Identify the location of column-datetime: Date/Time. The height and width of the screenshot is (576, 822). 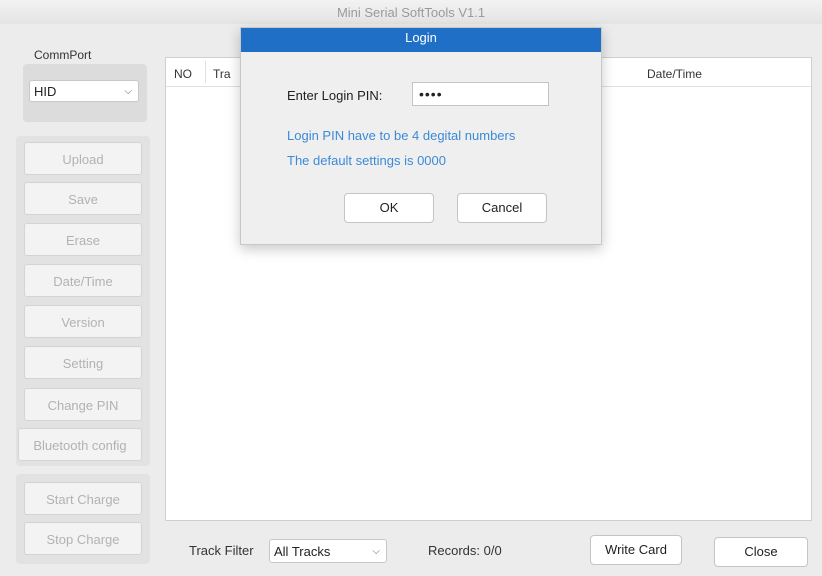
(674, 74).